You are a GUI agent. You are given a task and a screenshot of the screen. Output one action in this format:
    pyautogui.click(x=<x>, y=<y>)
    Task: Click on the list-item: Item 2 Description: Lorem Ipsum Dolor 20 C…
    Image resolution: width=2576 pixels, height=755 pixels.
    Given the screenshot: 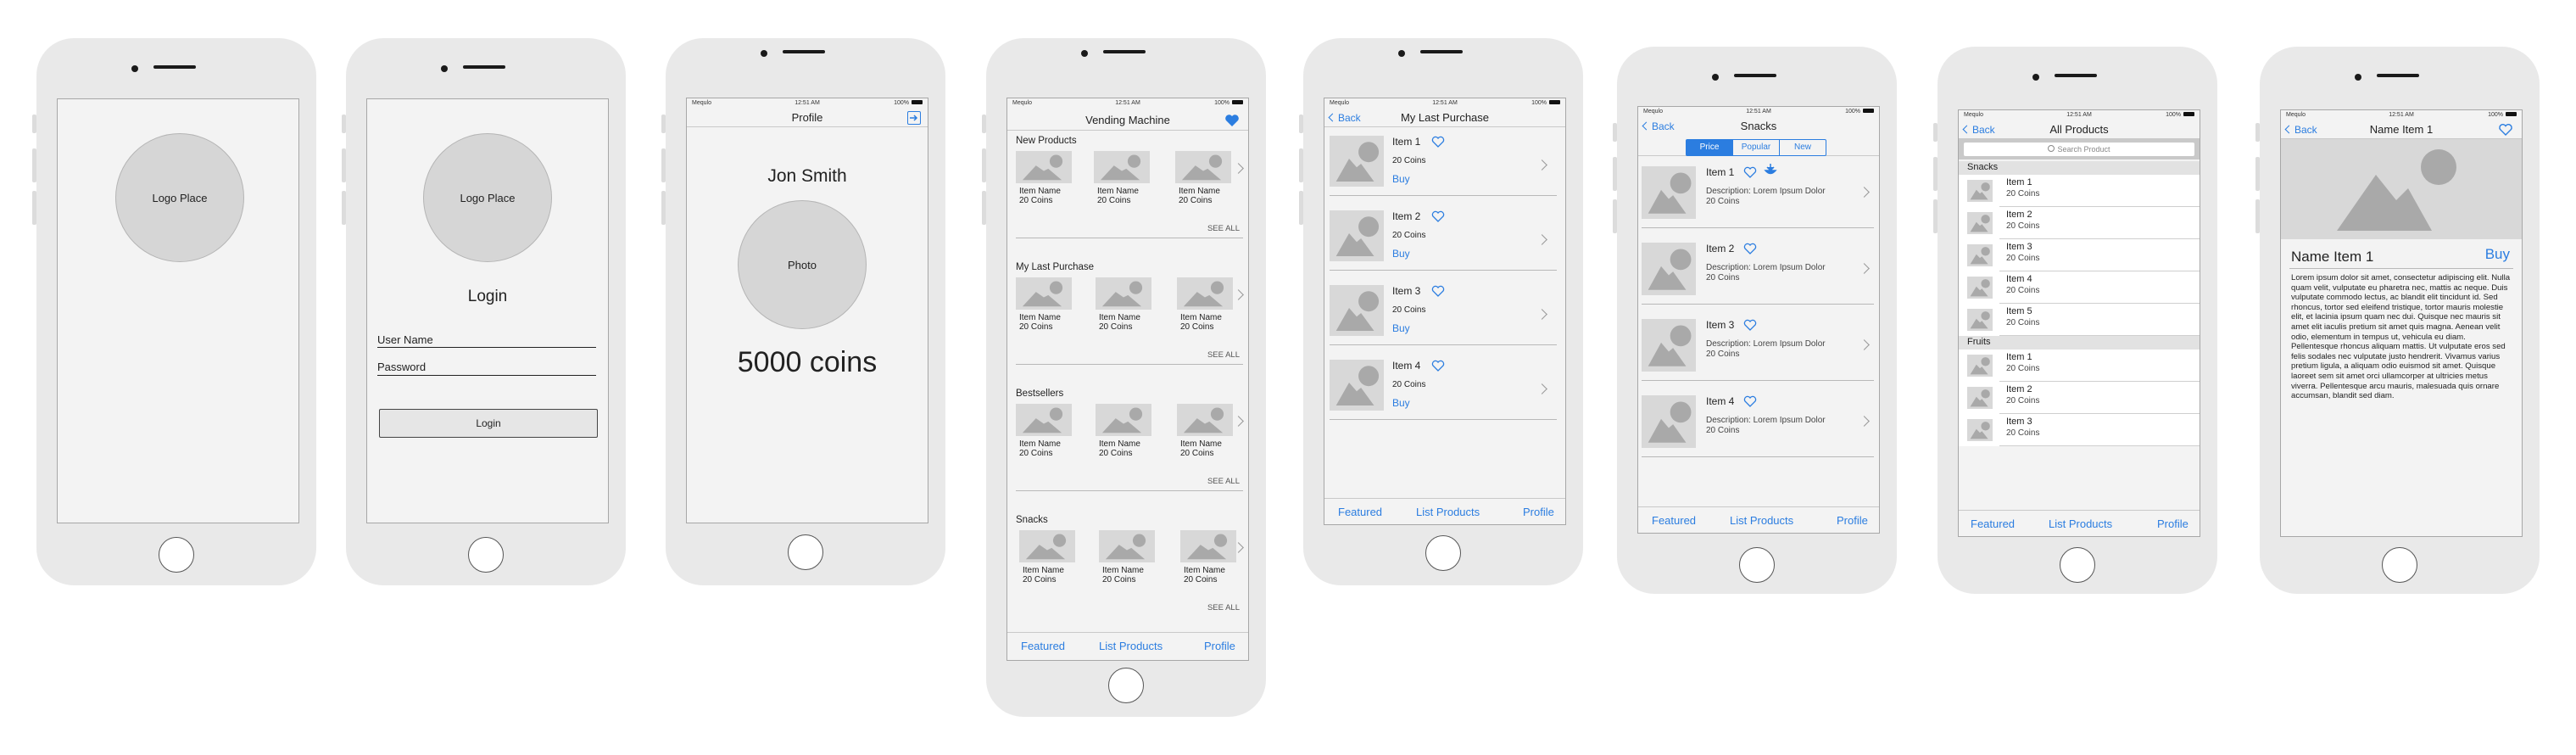 What is the action you would take?
    pyautogui.click(x=1758, y=276)
    